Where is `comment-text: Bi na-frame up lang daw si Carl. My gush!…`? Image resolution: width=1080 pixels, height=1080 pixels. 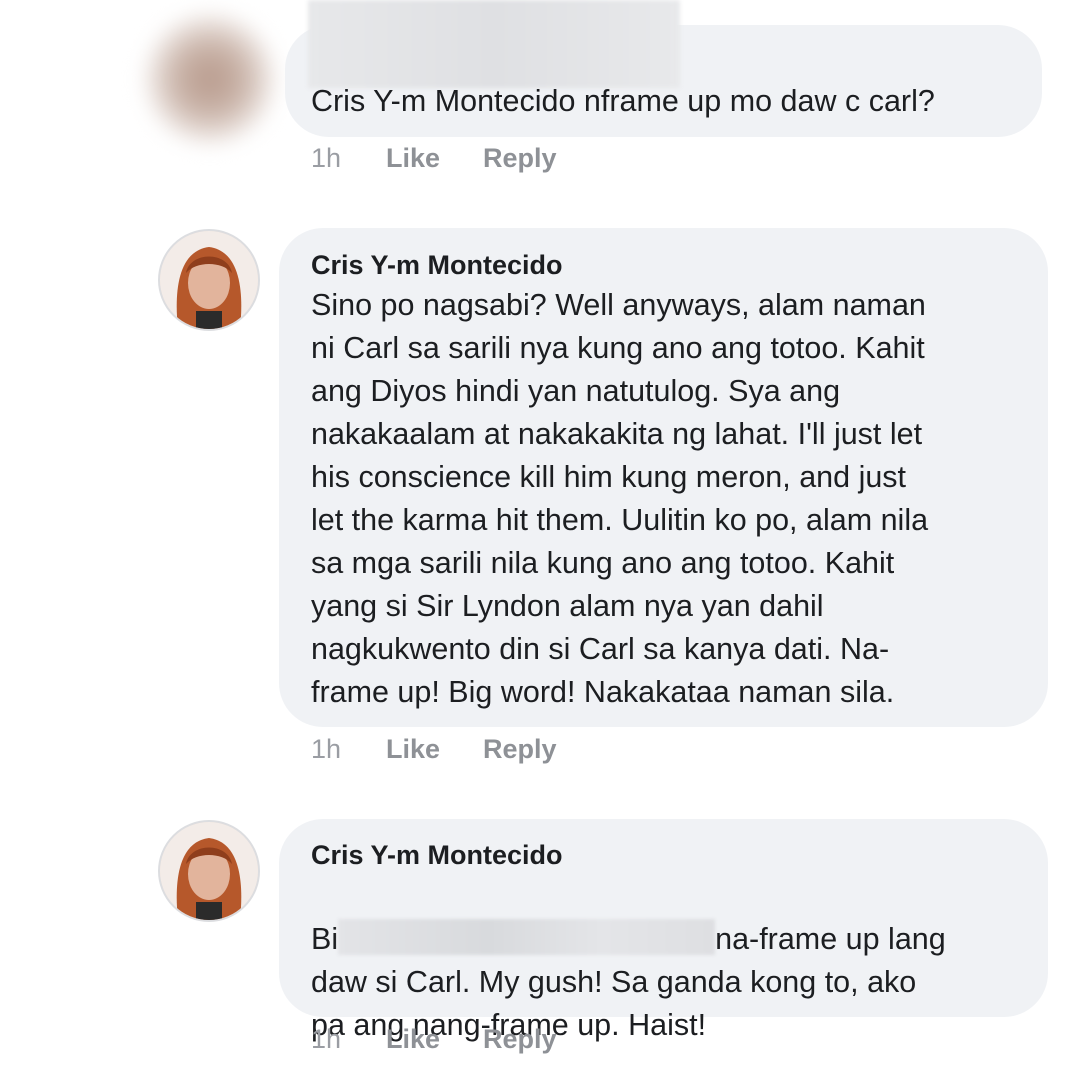 comment-text: Bi na-frame up lang daw si Carl. My gush!… is located at coordinates (628, 961).